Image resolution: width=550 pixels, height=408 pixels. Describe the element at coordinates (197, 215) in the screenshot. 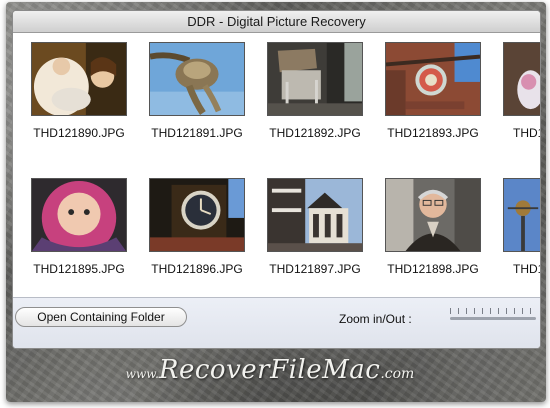

I see `clock-tower-photo` at that location.